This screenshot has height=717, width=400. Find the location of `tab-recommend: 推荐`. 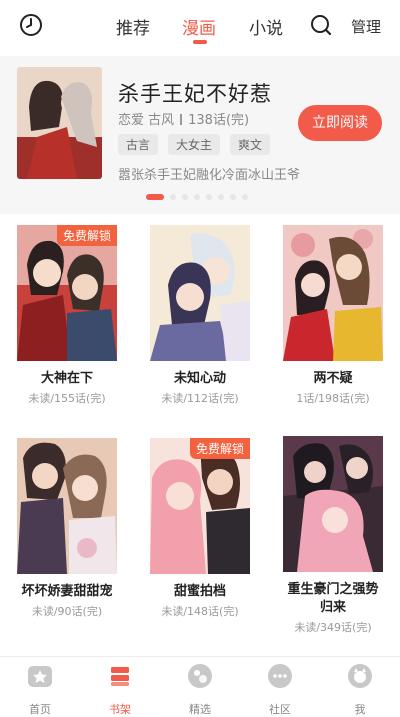

tab-recommend: 推荐 is located at coordinates (133, 26).